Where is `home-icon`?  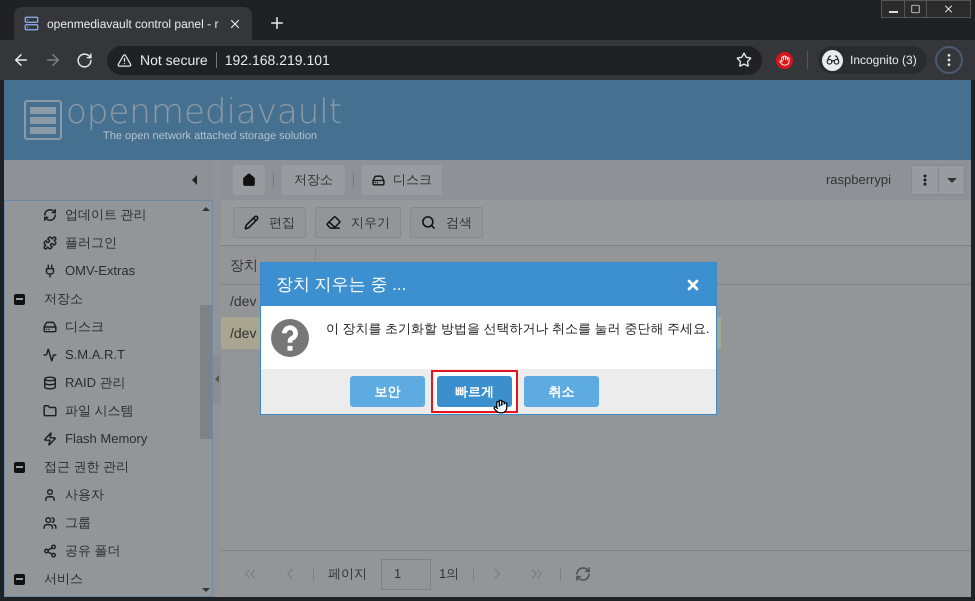
home-icon is located at coordinates (249, 180).